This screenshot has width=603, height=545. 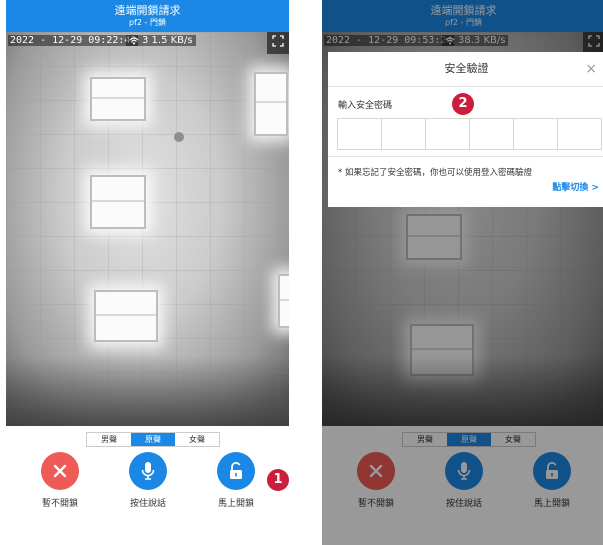 I want to click on page-title: 遠端開鎖請求, so click(x=147, y=10).